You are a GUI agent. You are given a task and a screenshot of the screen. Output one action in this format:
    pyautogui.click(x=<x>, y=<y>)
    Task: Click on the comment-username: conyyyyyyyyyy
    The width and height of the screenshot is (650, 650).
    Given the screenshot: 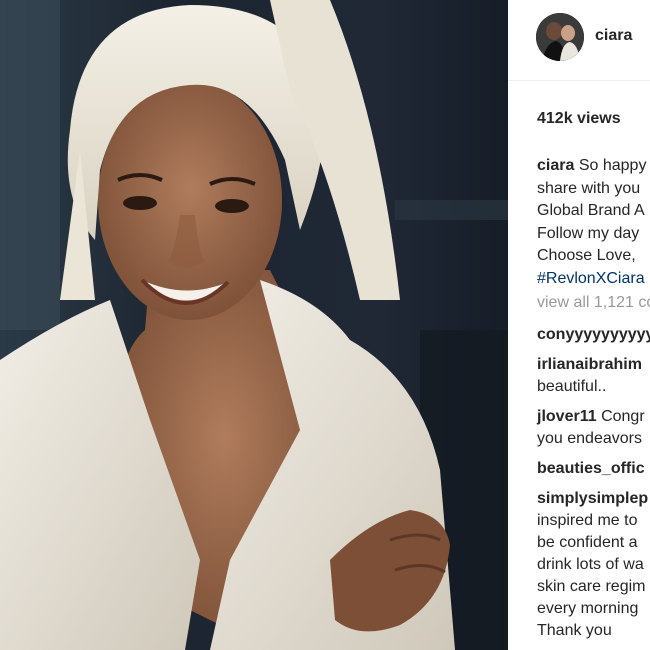 What is the action you would take?
    pyautogui.click(x=593, y=334)
    